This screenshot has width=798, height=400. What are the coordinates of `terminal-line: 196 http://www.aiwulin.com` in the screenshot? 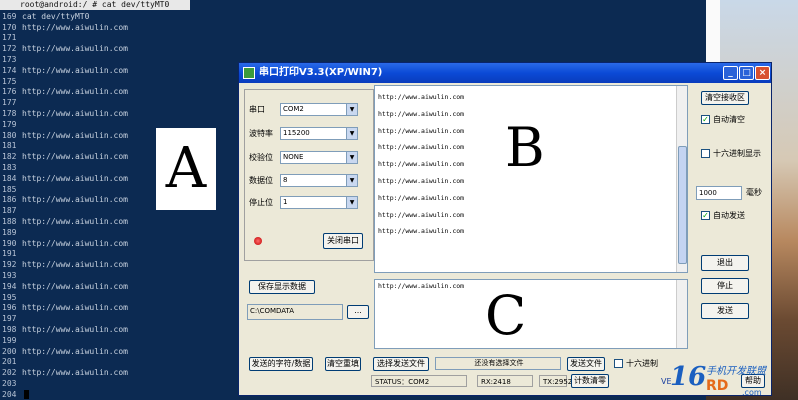 It's located at (86, 308).